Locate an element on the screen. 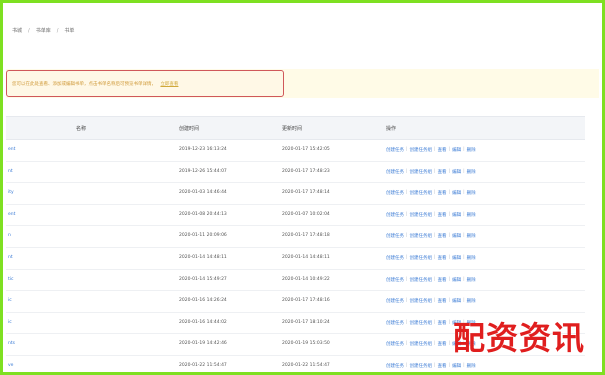 Image resolution: width=605 pixels, height=375 pixels. created-time: 2020-01-14 14:48:11 is located at coordinates (203, 257).